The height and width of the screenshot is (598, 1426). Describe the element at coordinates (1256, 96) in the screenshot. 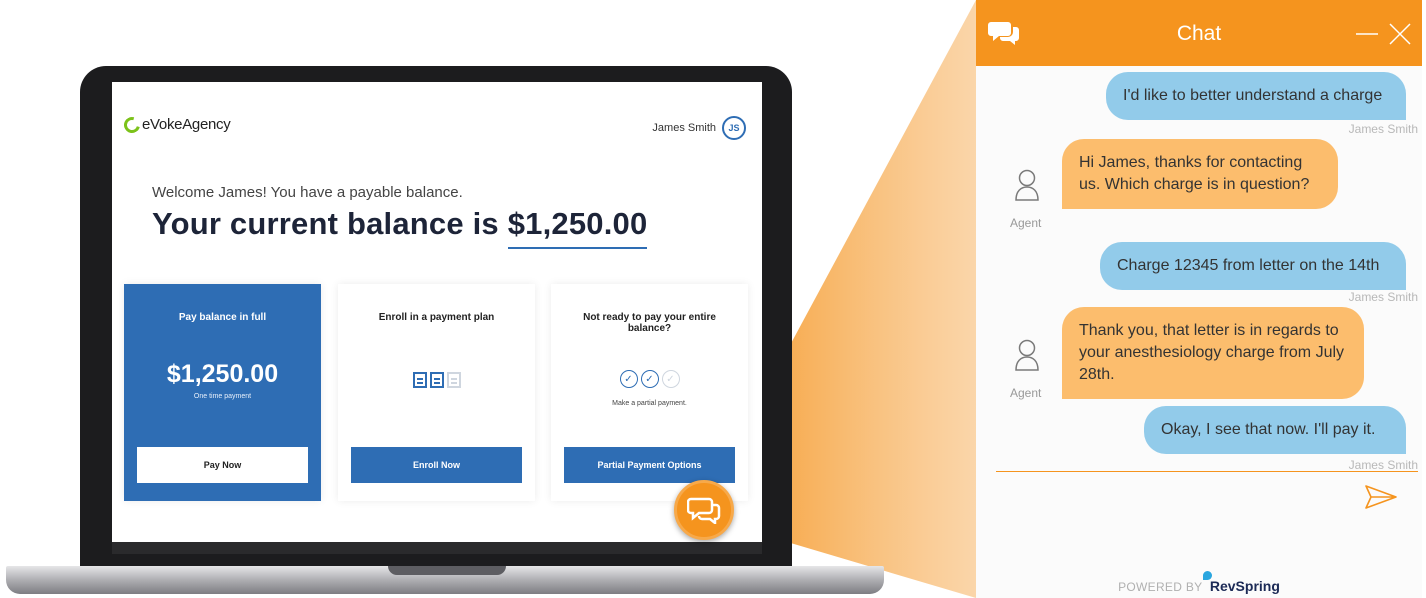

I see `chat-message-user: I'd like to better understand a charge` at that location.